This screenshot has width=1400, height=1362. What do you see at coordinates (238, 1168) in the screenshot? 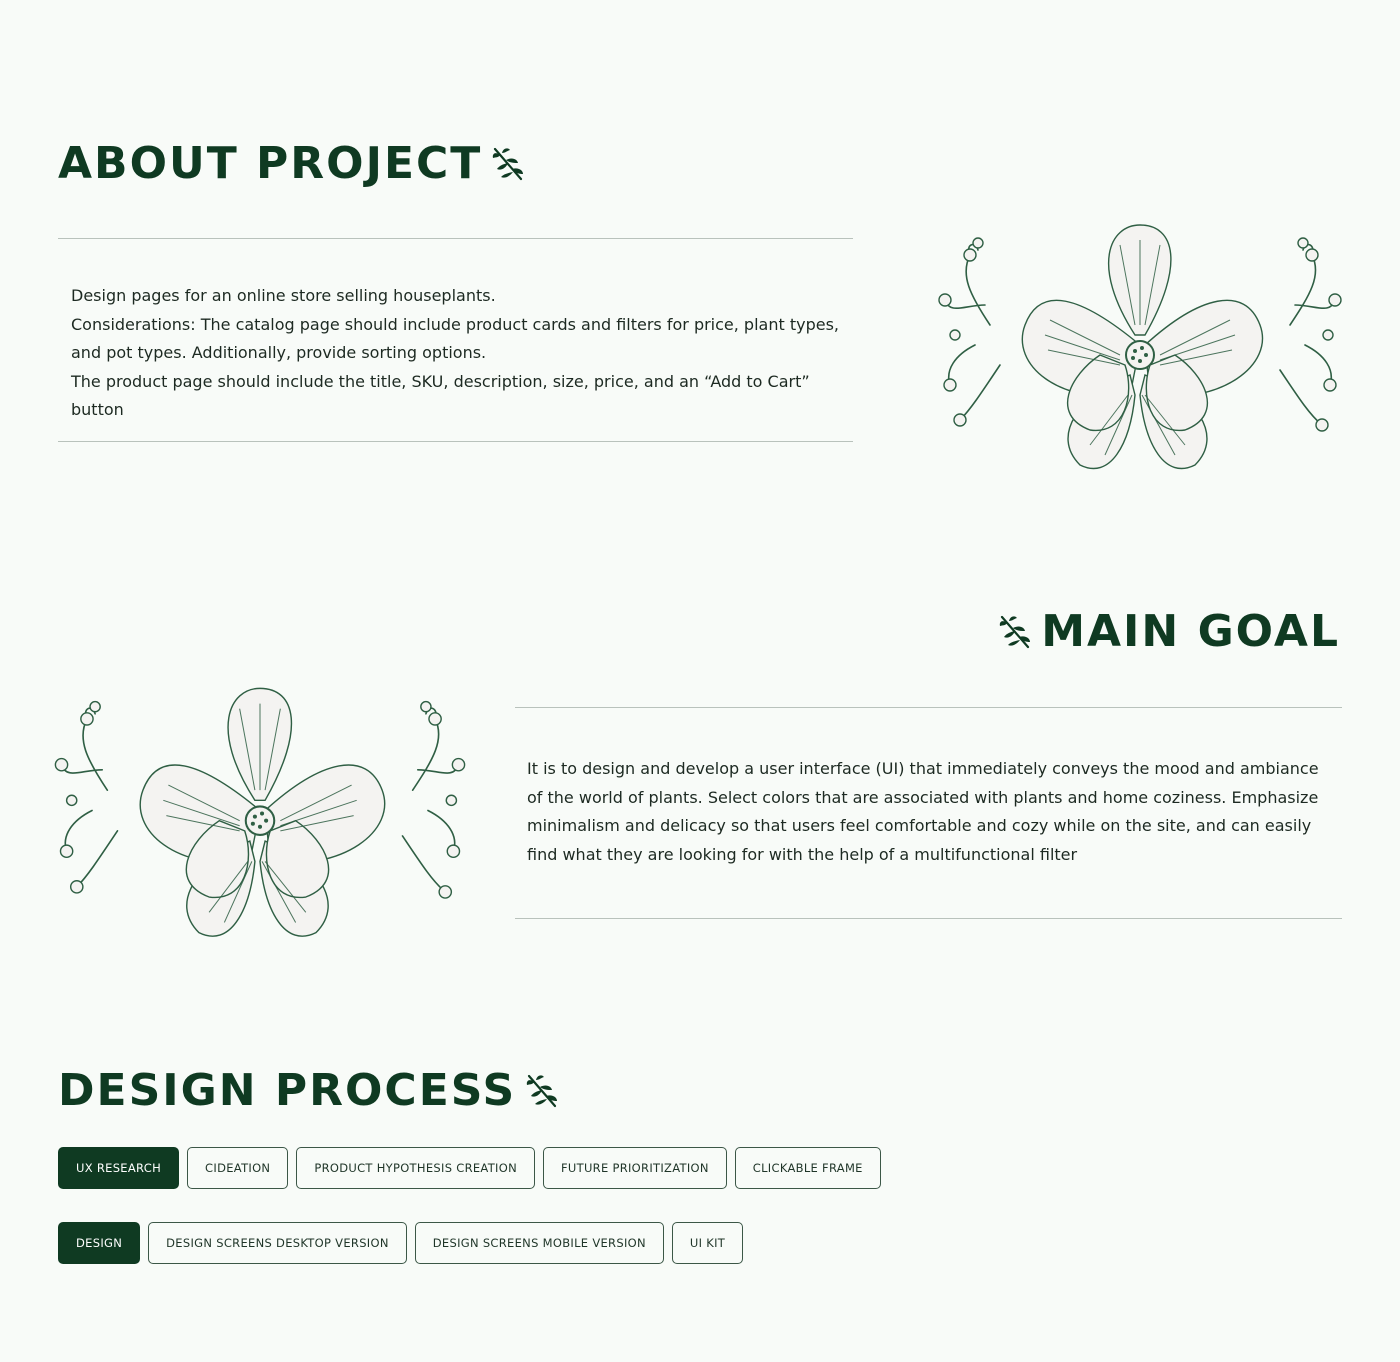
I see `tag-cideation: CIDEATION` at bounding box center [238, 1168].